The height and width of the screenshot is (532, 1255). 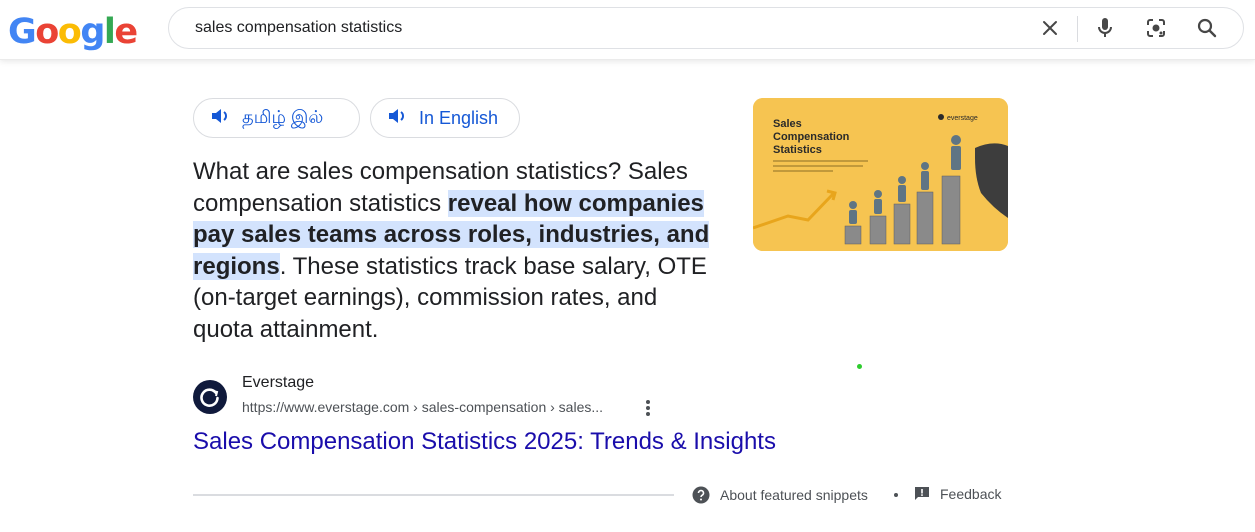 I want to click on english-language-button: In English, so click(x=445, y=118).